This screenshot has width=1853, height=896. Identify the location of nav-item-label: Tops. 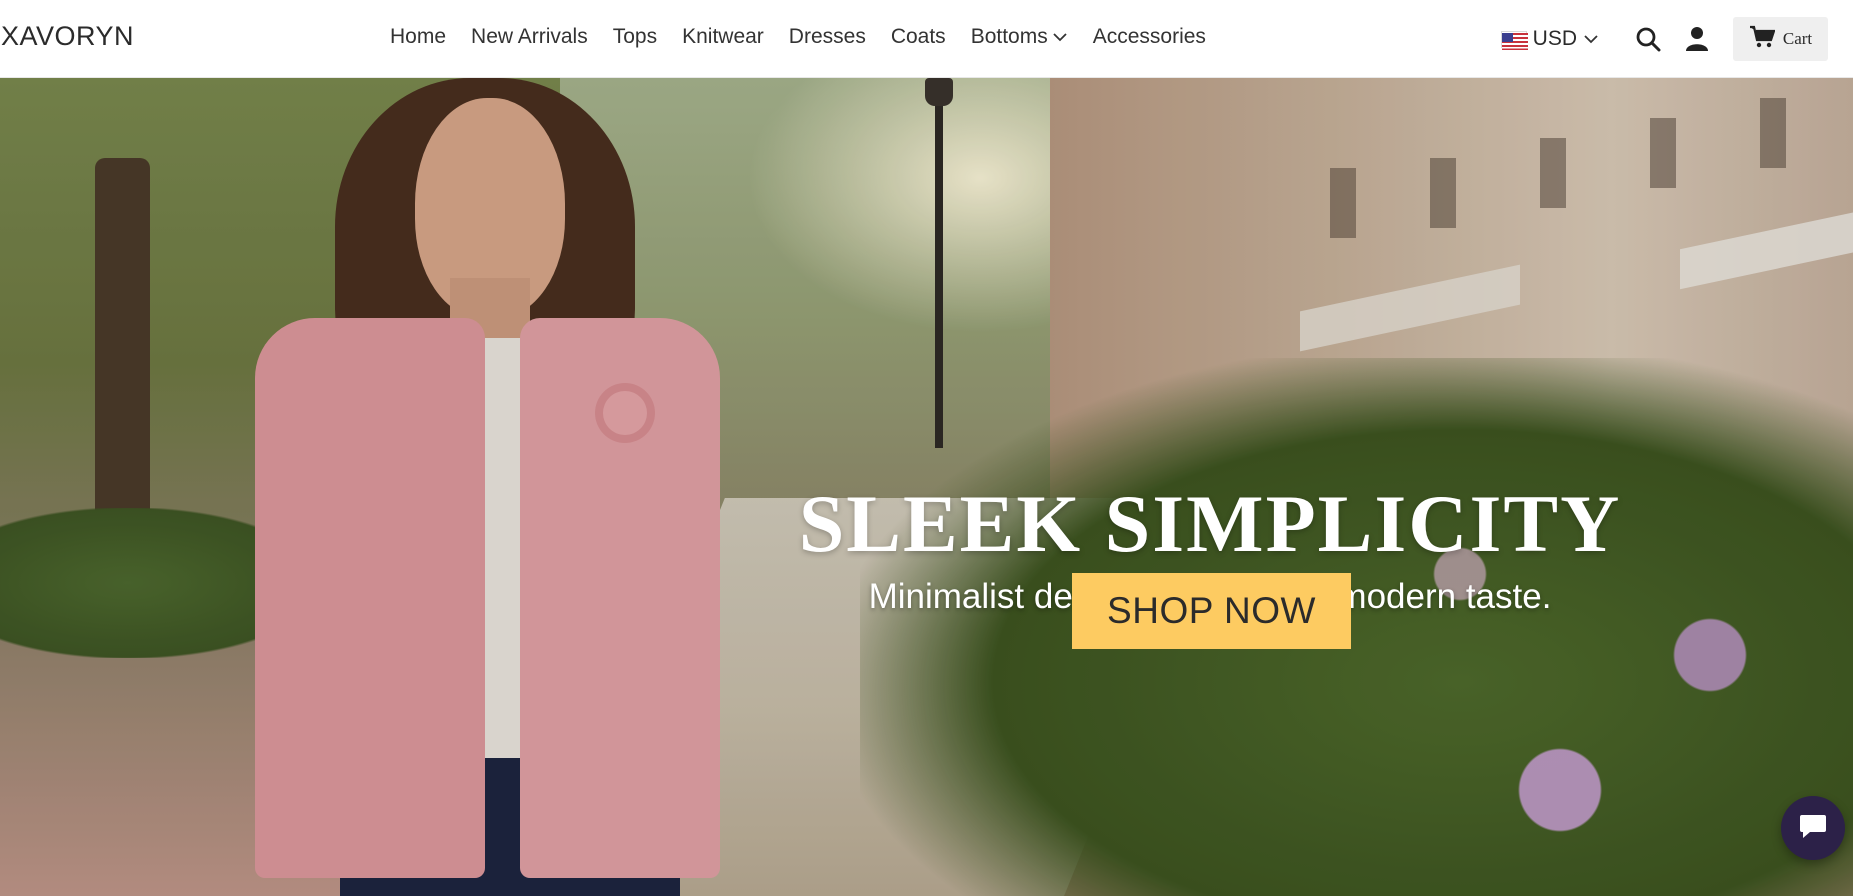
(635, 36).